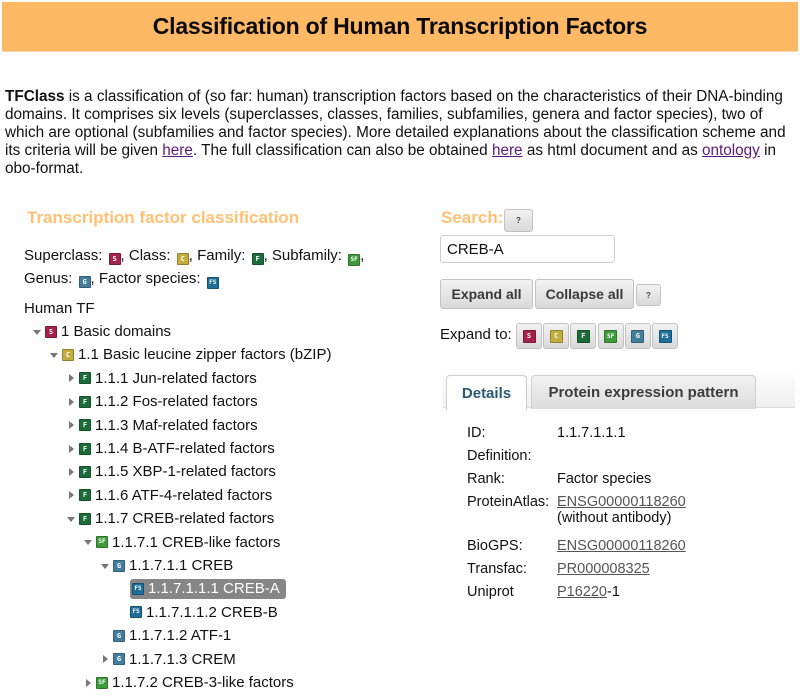  I want to click on tree-node-content: FS 1.1.7.1.1.2 CREB-B, so click(205, 612).